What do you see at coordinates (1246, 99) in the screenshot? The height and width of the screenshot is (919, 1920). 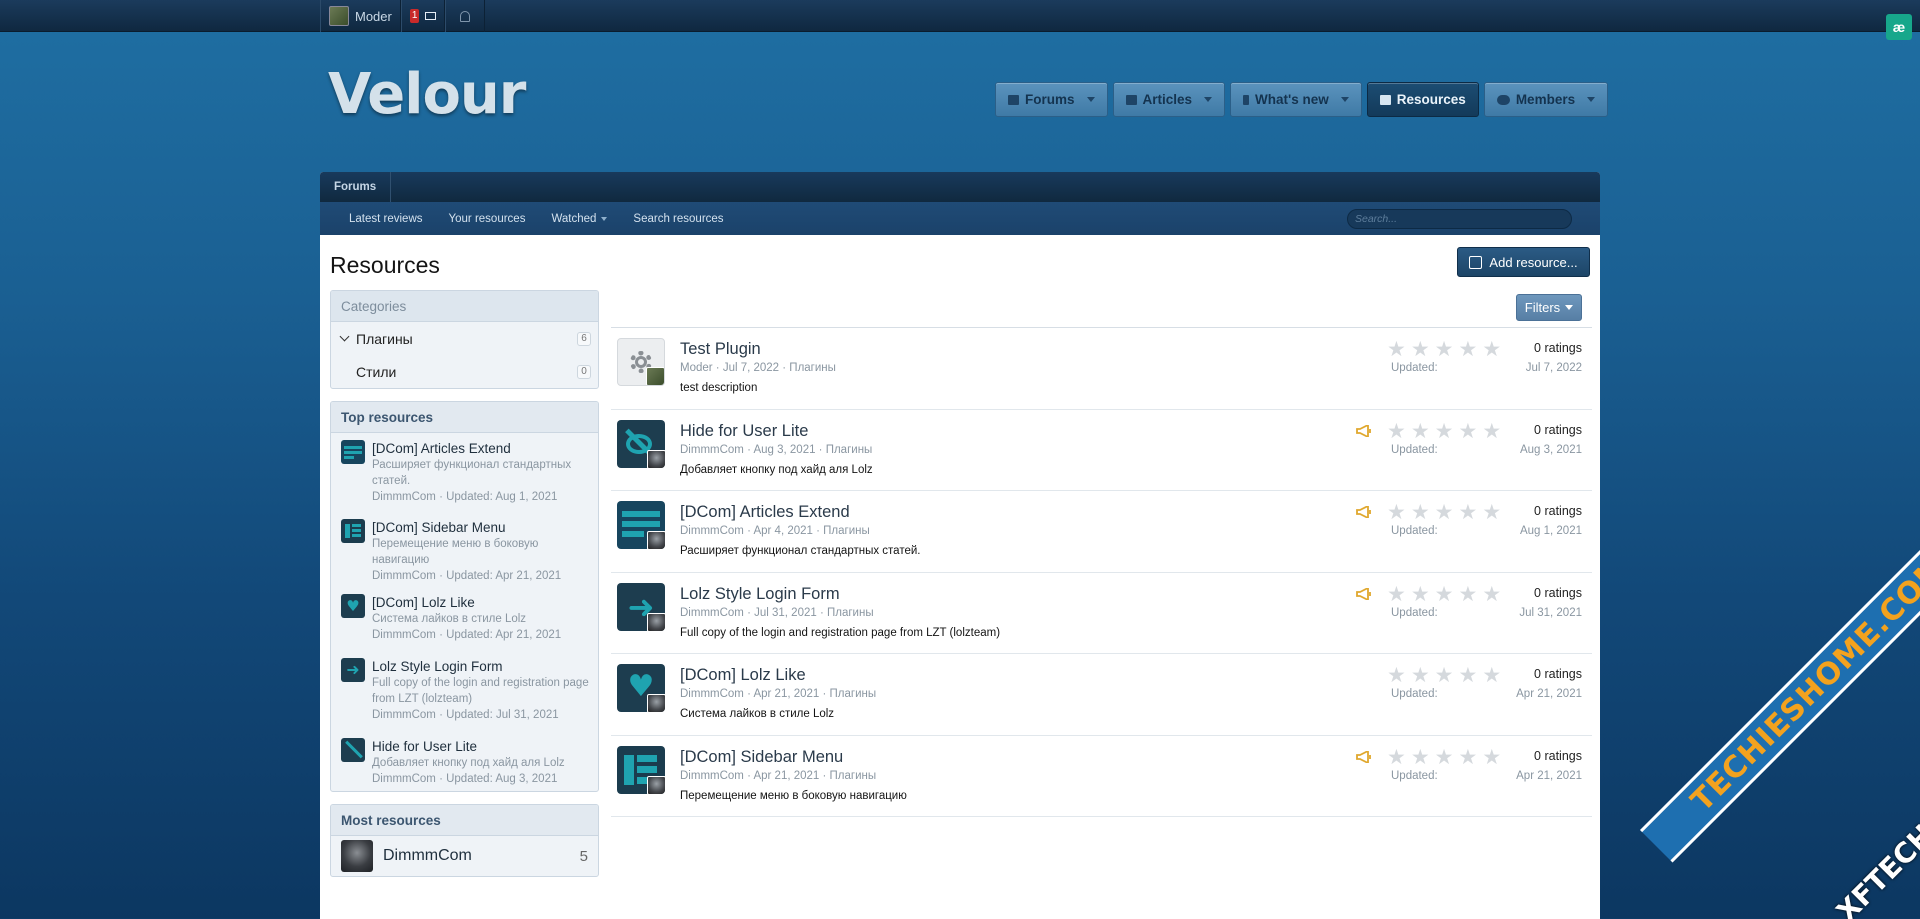 I see `bolt-icon` at bounding box center [1246, 99].